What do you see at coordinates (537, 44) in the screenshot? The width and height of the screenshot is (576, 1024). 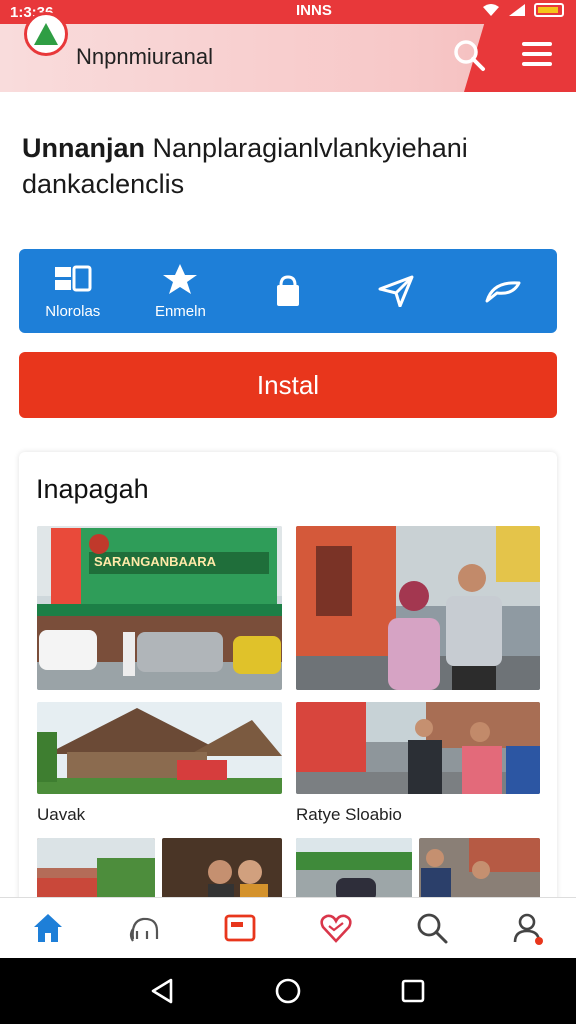 I see `menu-icon` at bounding box center [537, 44].